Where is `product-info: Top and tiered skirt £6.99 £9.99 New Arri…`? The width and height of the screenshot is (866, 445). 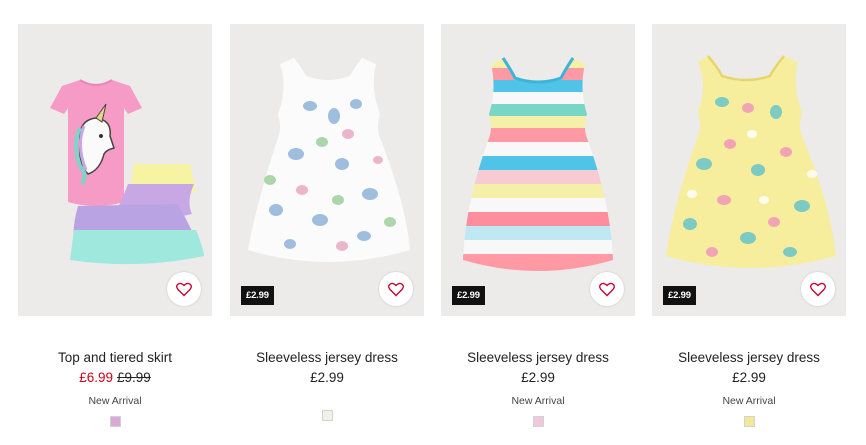
product-info: Top and tiered skirt £6.99 £9.99 New Arri… is located at coordinates (115, 391).